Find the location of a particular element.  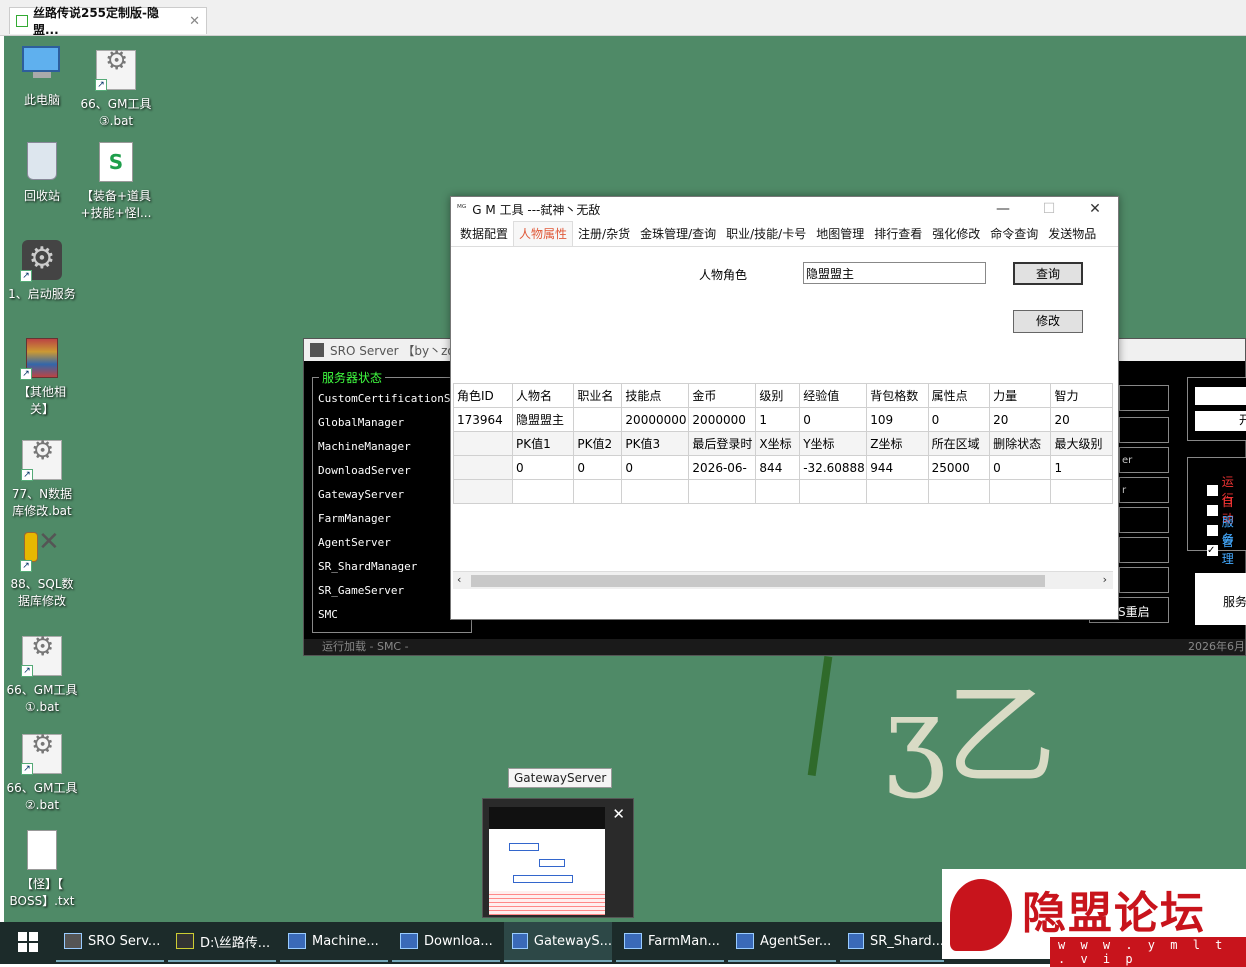

right-text-field is located at coordinates (1220, 396).